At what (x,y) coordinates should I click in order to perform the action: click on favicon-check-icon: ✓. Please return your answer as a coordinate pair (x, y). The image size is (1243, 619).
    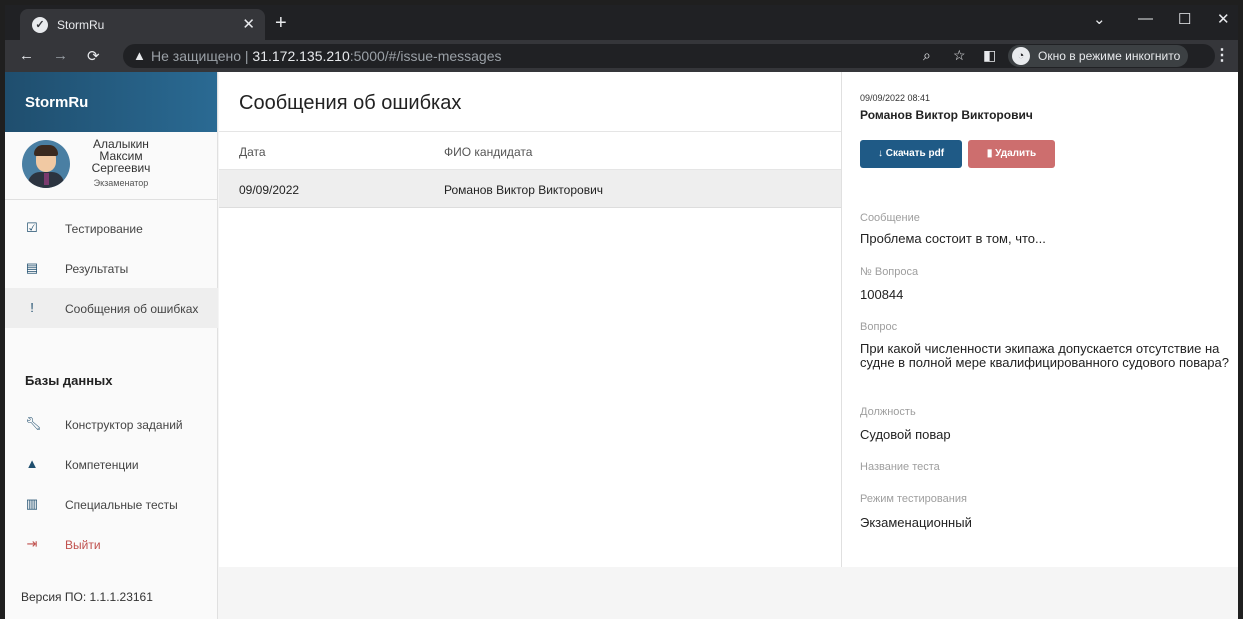
    Looking at the image, I should click on (40, 25).